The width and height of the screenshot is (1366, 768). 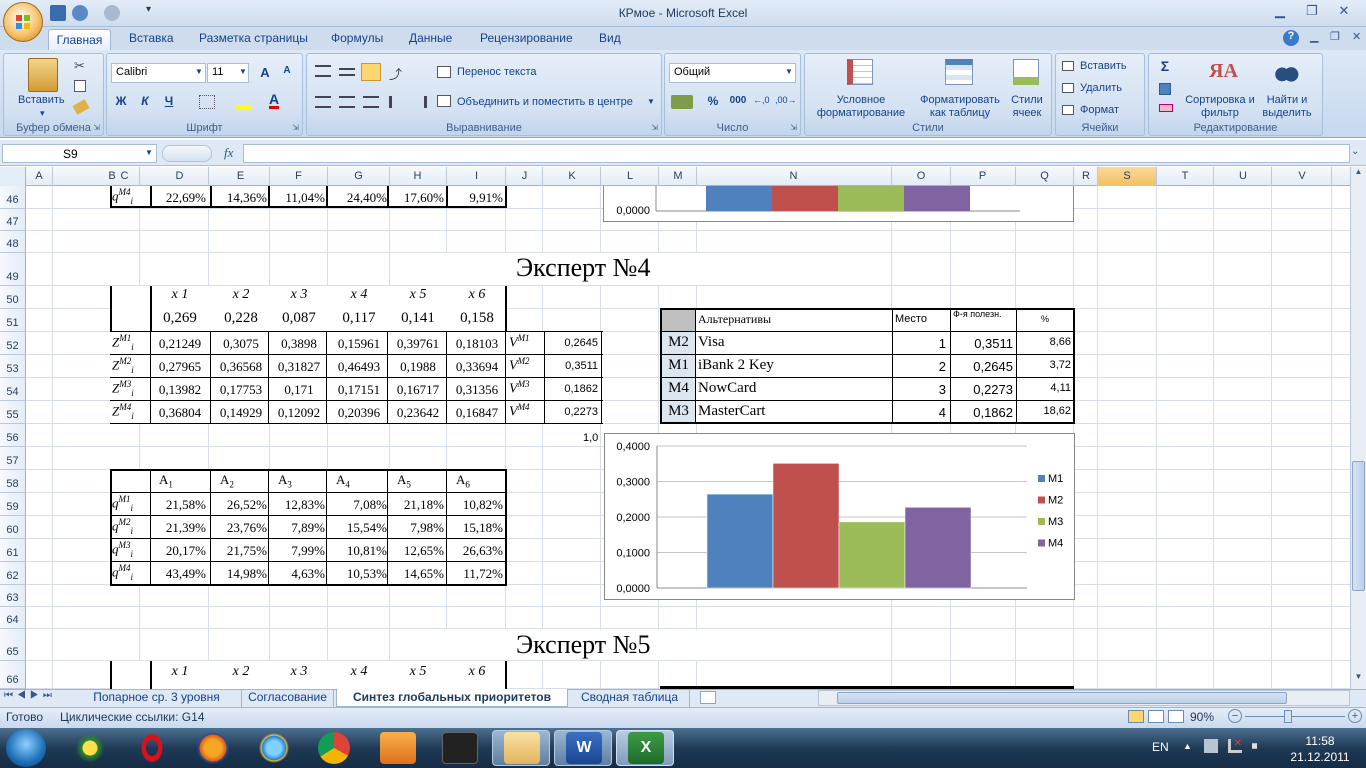 I want to click on row-header: 52, so click(x=13, y=343).